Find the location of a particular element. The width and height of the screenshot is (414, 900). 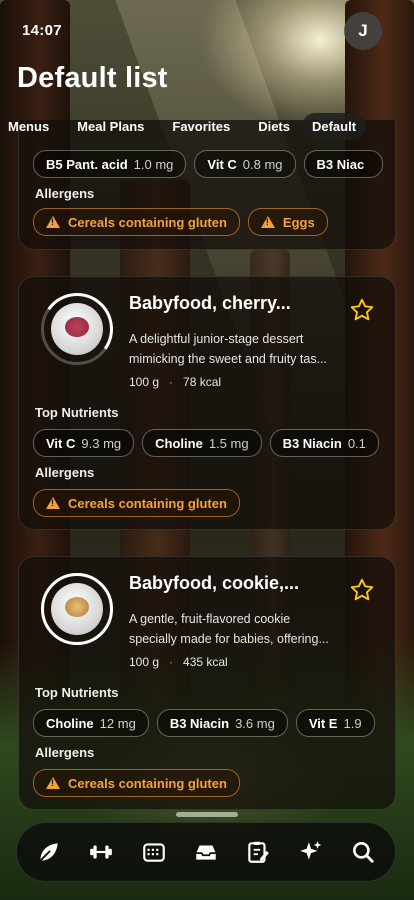

allergen-chip: Eggs is located at coordinates (287, 222).